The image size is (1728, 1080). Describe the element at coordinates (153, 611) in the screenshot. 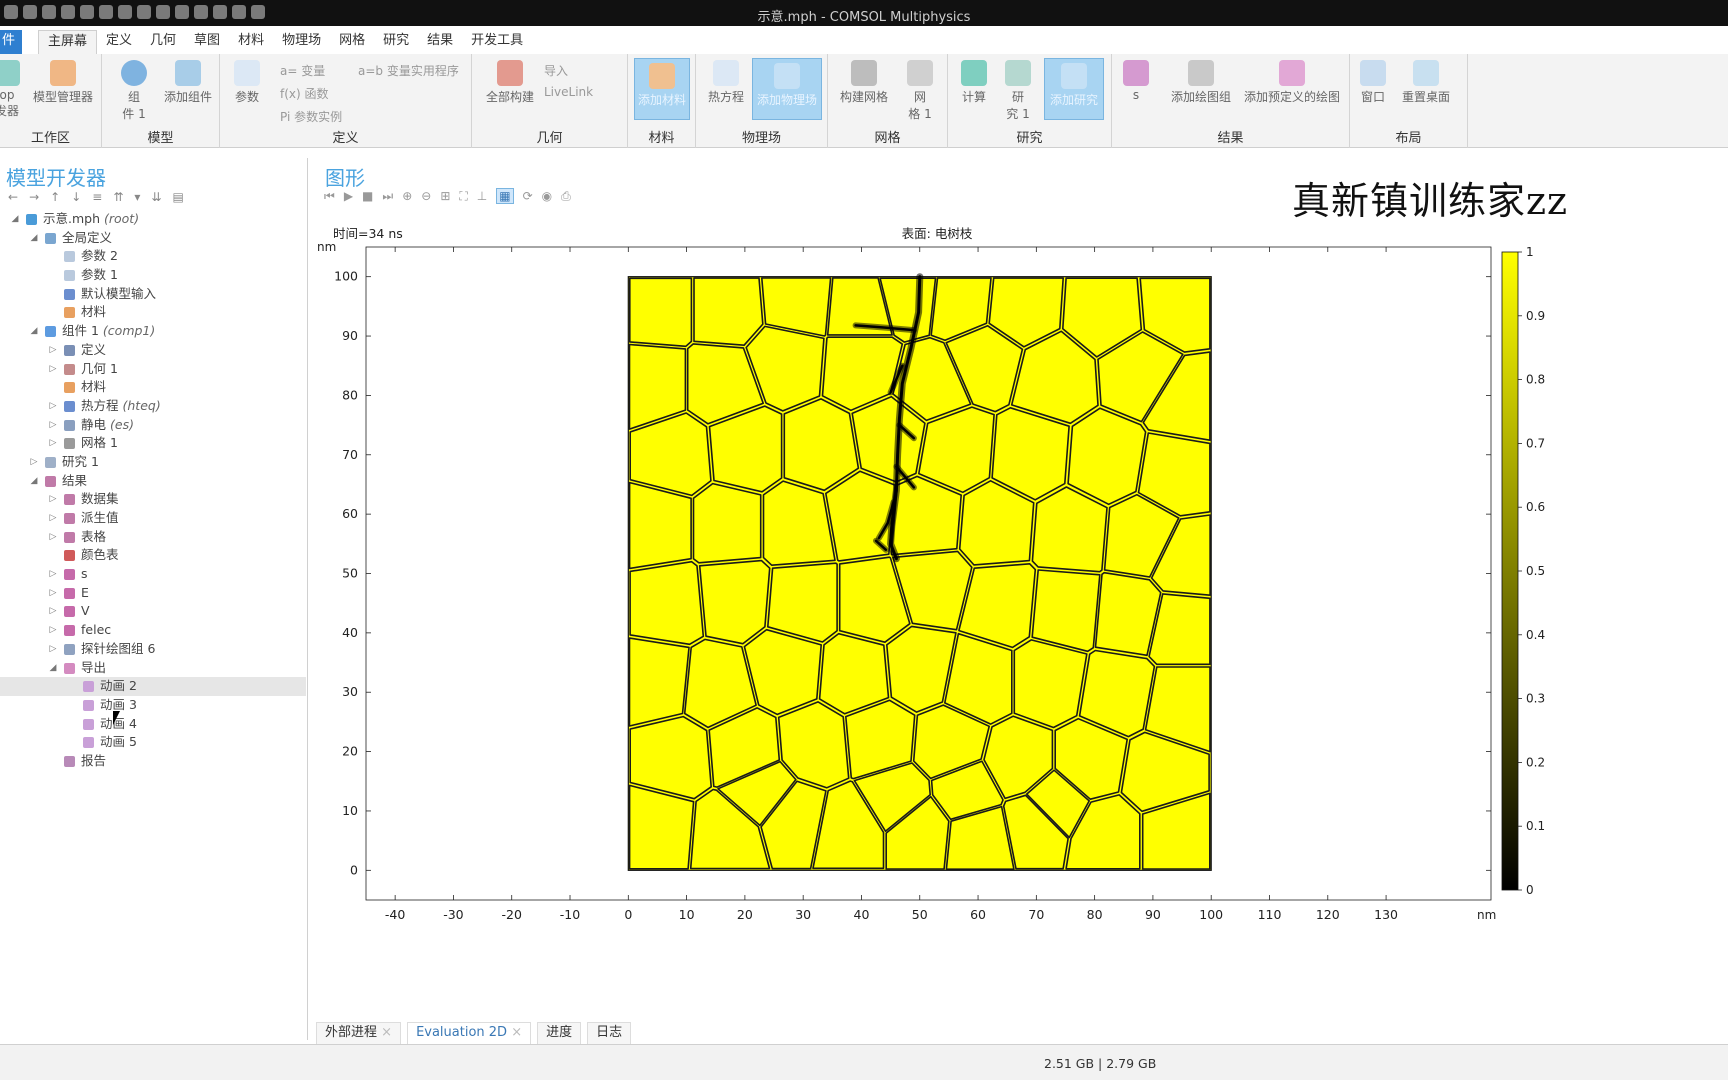

I see `tree-item: ▷ V` at that location.